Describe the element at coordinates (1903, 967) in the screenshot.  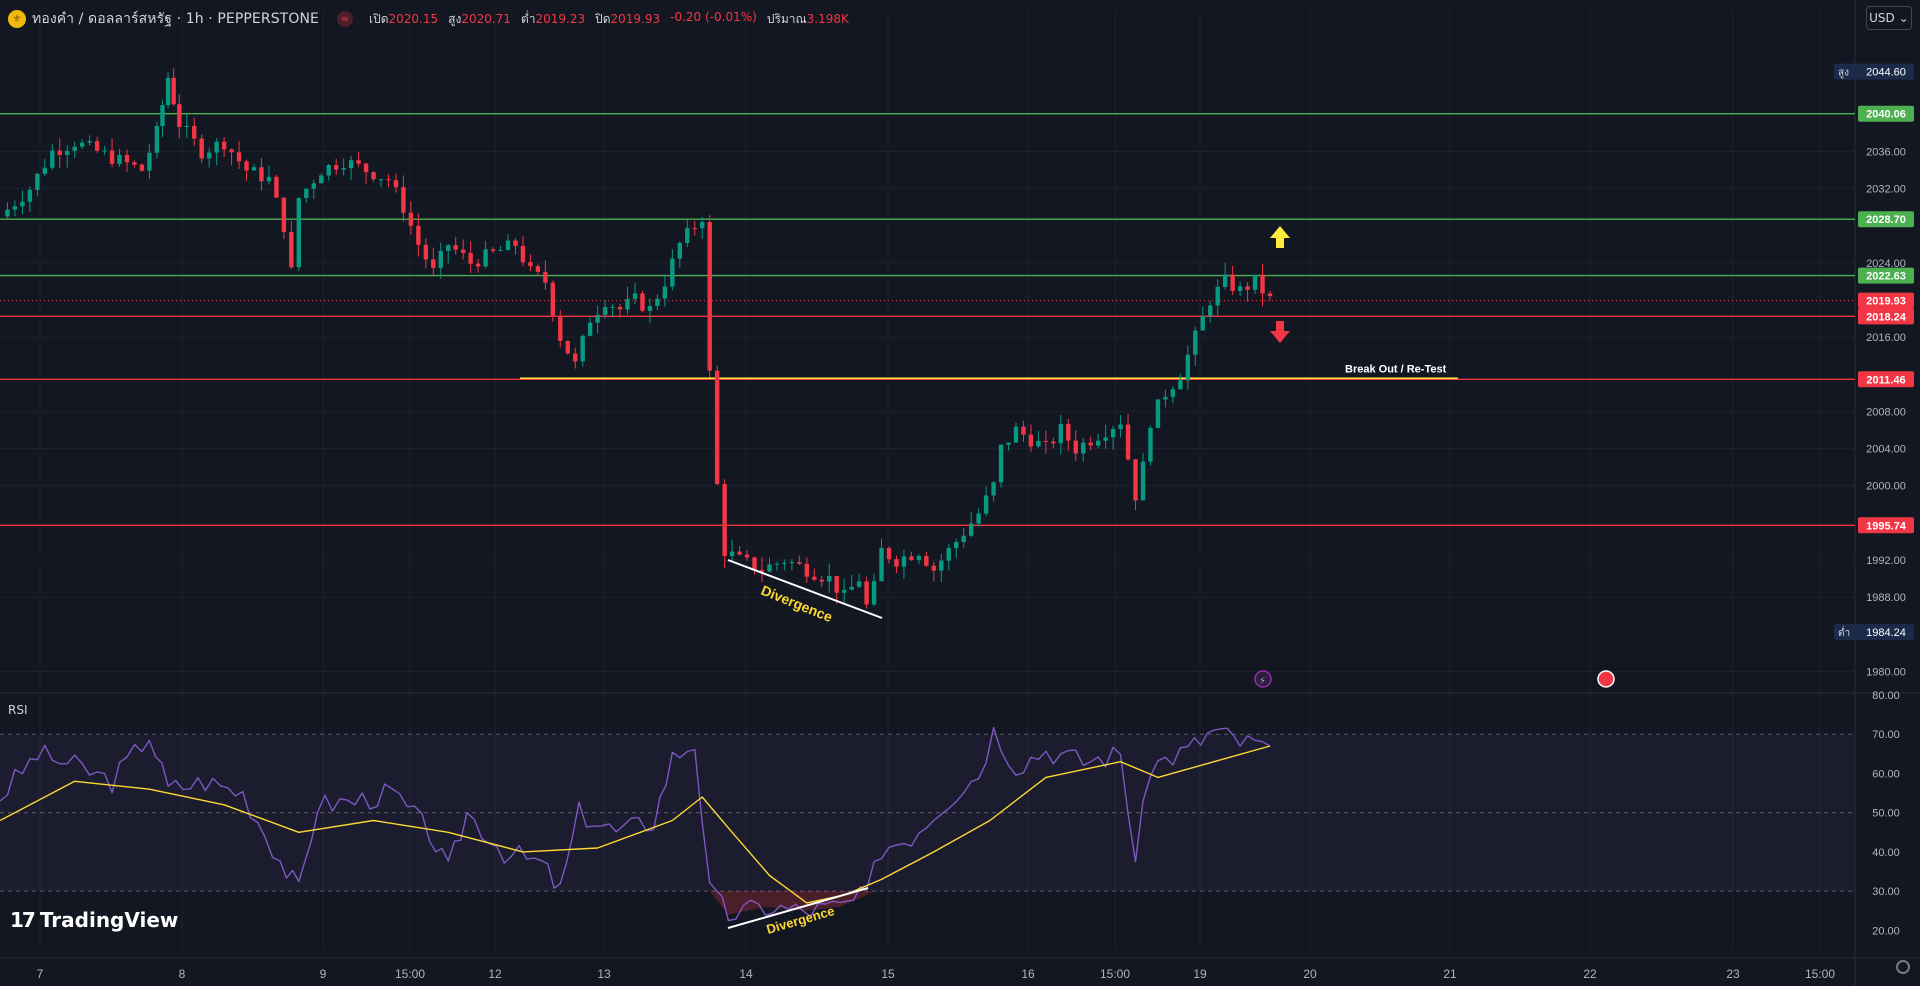
I see `gear-icon` at that location.